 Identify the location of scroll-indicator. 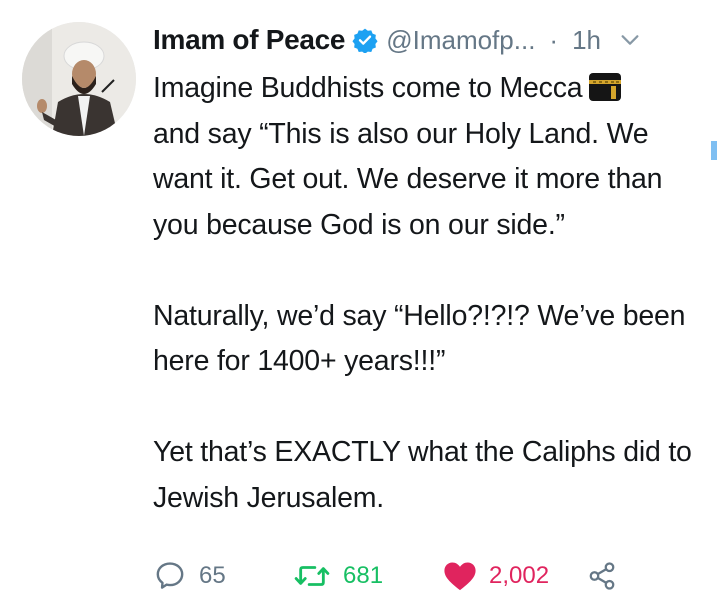
(714, 150).